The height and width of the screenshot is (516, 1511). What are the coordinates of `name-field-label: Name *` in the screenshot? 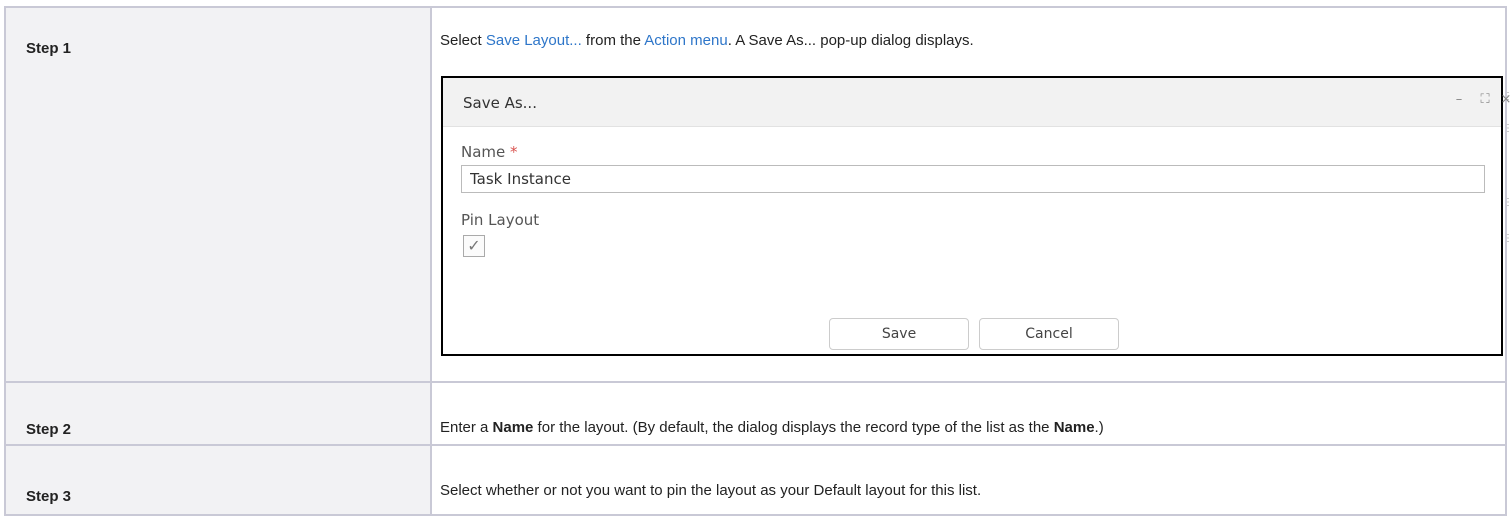 It's located at (489, 152).